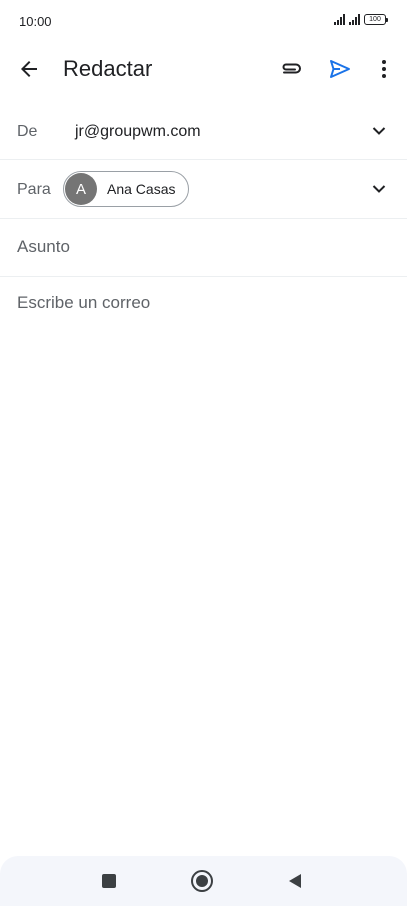  What do you see at coordinates (203, 69) in the screenshot?
I see `app-toolbar: Redactar` at bounding box center [203, 69].